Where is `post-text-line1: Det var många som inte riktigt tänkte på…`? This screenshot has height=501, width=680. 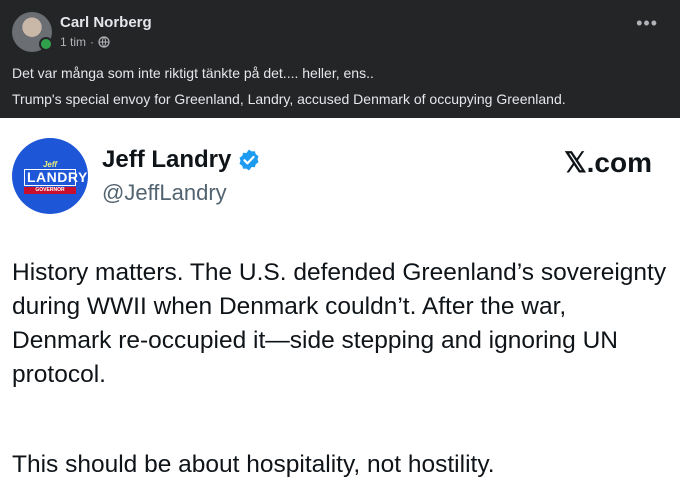
post-text-line1: Det var många som inte riktigt tänkte på… is located at coordinates (193, 73).